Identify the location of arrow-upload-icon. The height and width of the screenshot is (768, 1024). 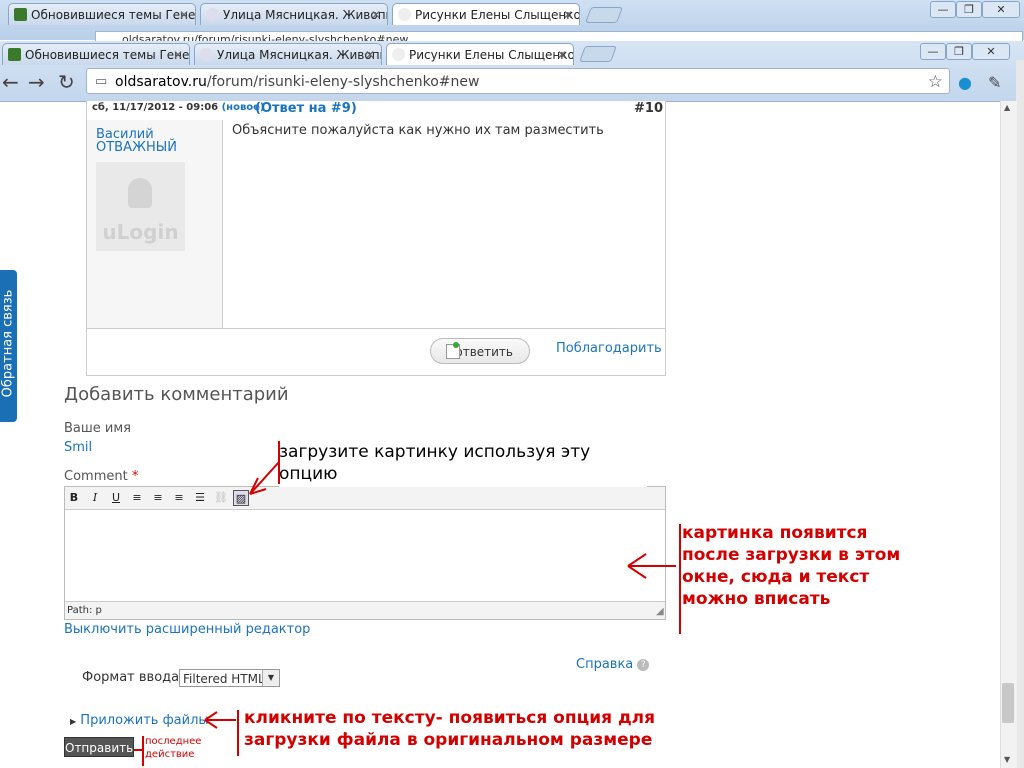
(264, 468).